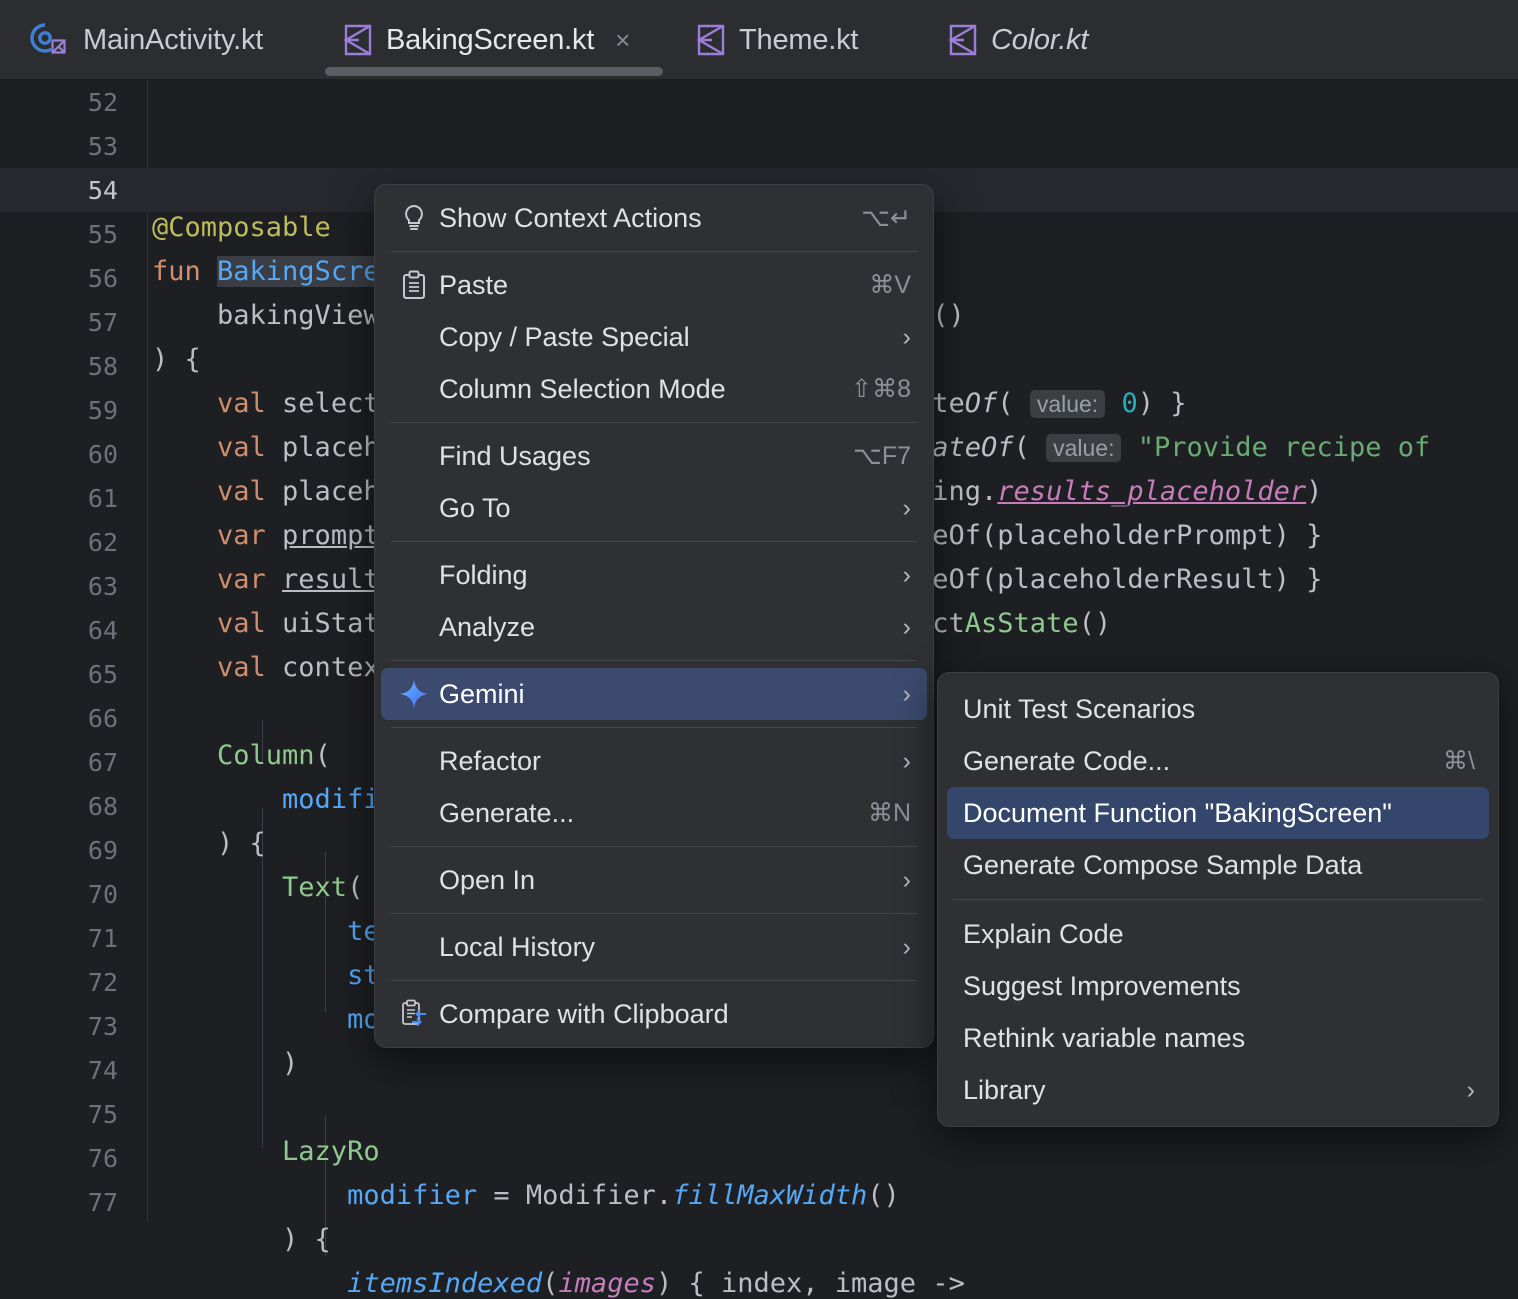  I want to click on submenu-item-library: Library ›, so click(1218, 1090).